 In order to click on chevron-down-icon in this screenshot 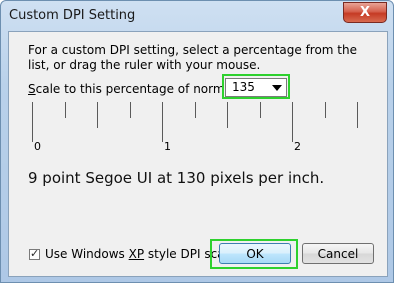, I will do `click(277, 88)`.